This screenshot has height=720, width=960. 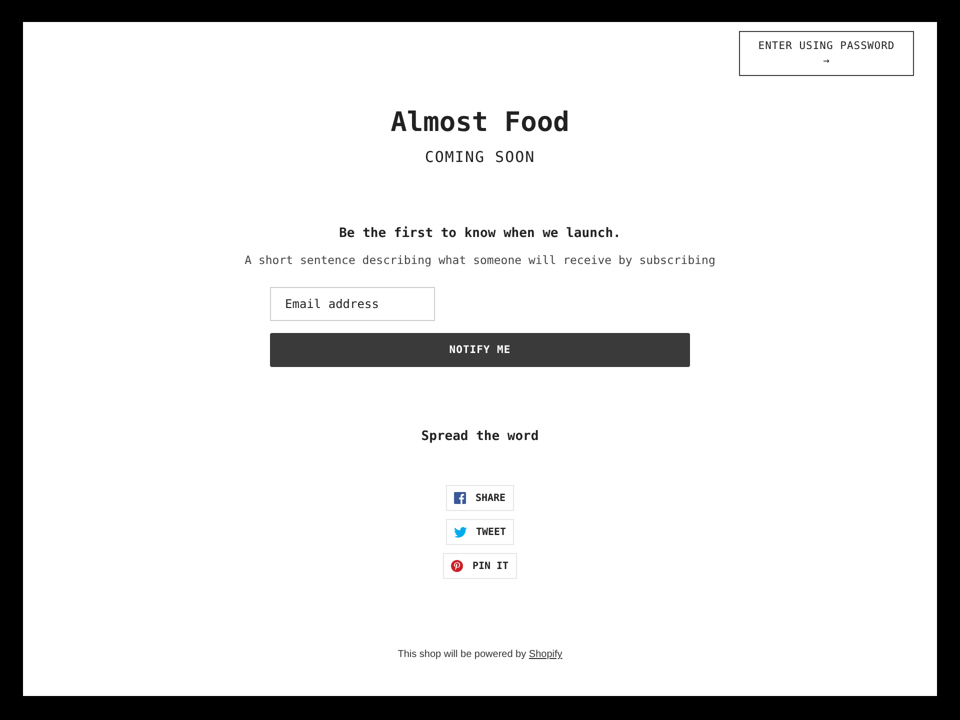 What do you see at coordinates (480, 532) in the screenshot?
I see `share-button: TWEET` at bounding box center [480, 532].